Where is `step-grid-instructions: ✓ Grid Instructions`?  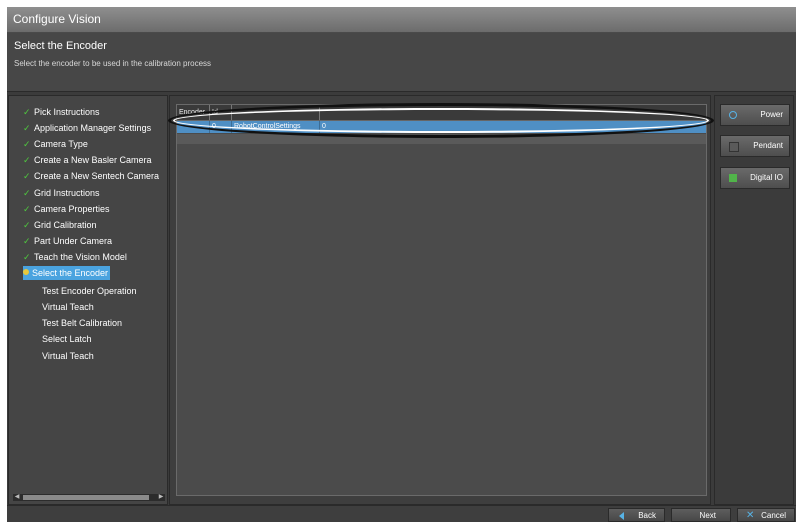 step-grid-instructions: ✓ Grid Instructions is located at coordinates (61, 193).